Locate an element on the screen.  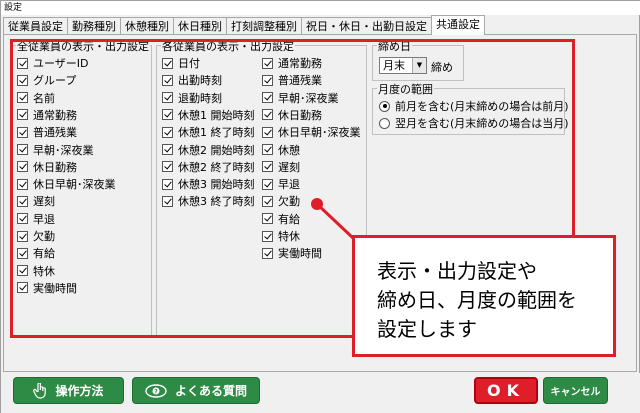
checkbox-item: 休憩3 開始時刻 is located at coordinates (208, 184).